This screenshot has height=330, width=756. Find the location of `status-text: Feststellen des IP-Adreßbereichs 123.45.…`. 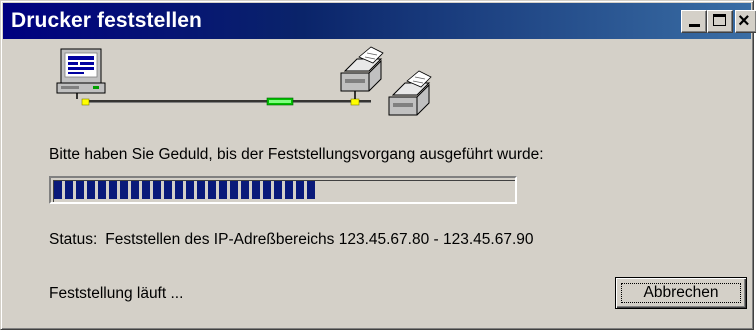

status-text: Feststellen des IP-Adreßbereichs 123.45.… is located at coordinates (319, 239).